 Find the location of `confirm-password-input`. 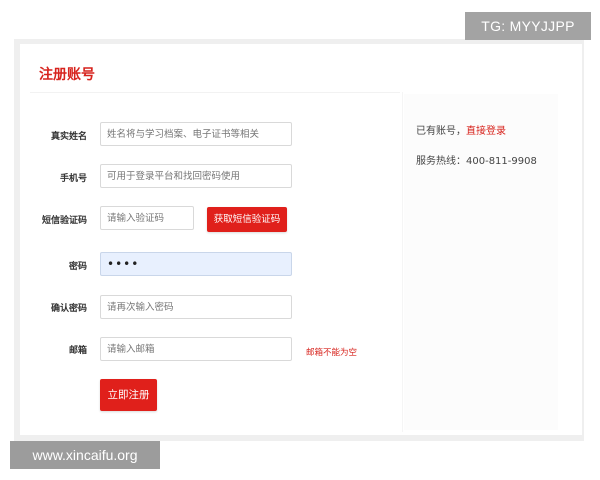

confirm-password-input is located at coordinates (196, 307).